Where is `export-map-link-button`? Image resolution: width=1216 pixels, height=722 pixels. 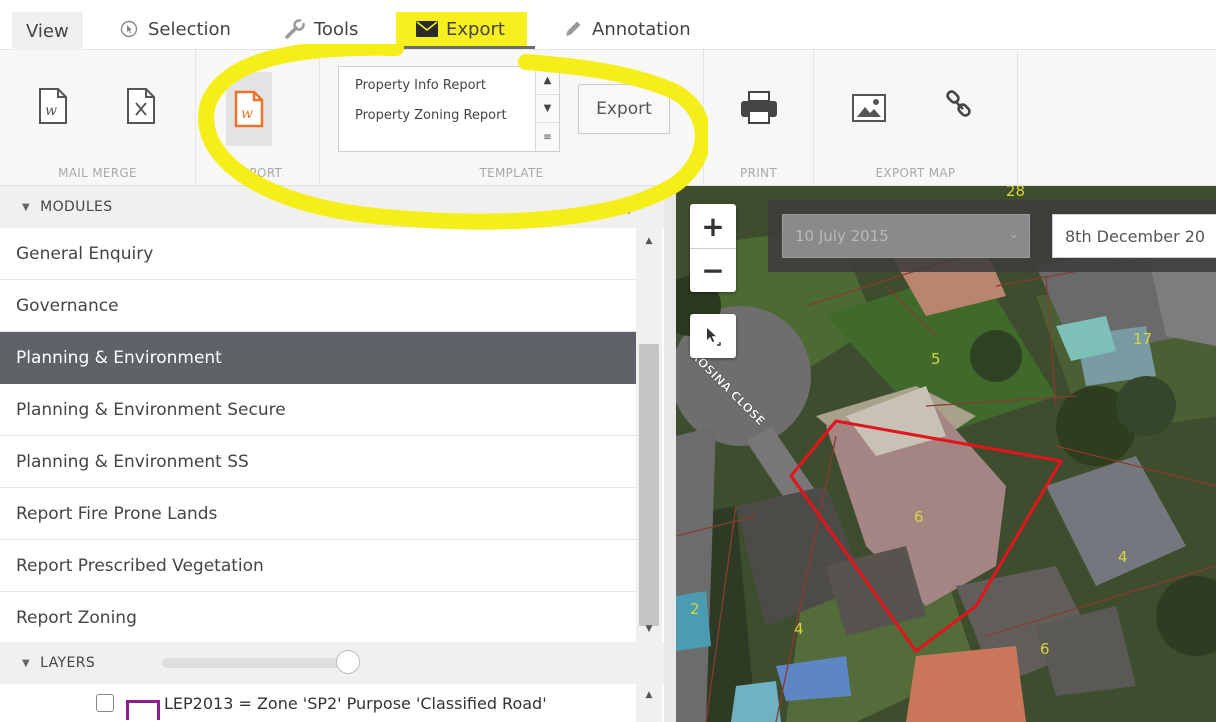 export-map-link-button is located at coordinates (959, 105).